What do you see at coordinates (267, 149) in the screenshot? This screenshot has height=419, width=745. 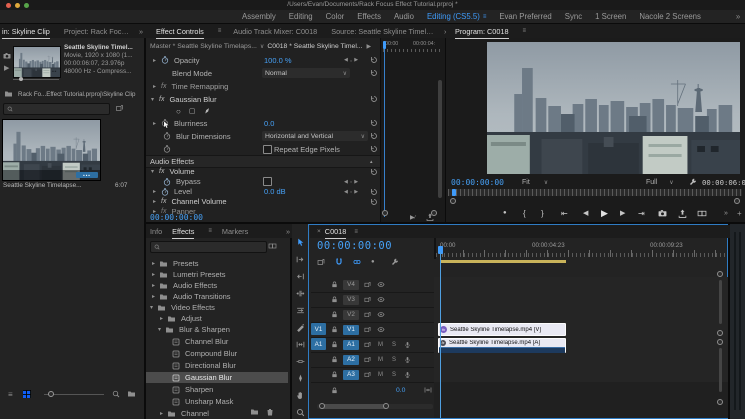 I see `repeat-edge-pixels-checkbox` at bounding box center [267, 149].